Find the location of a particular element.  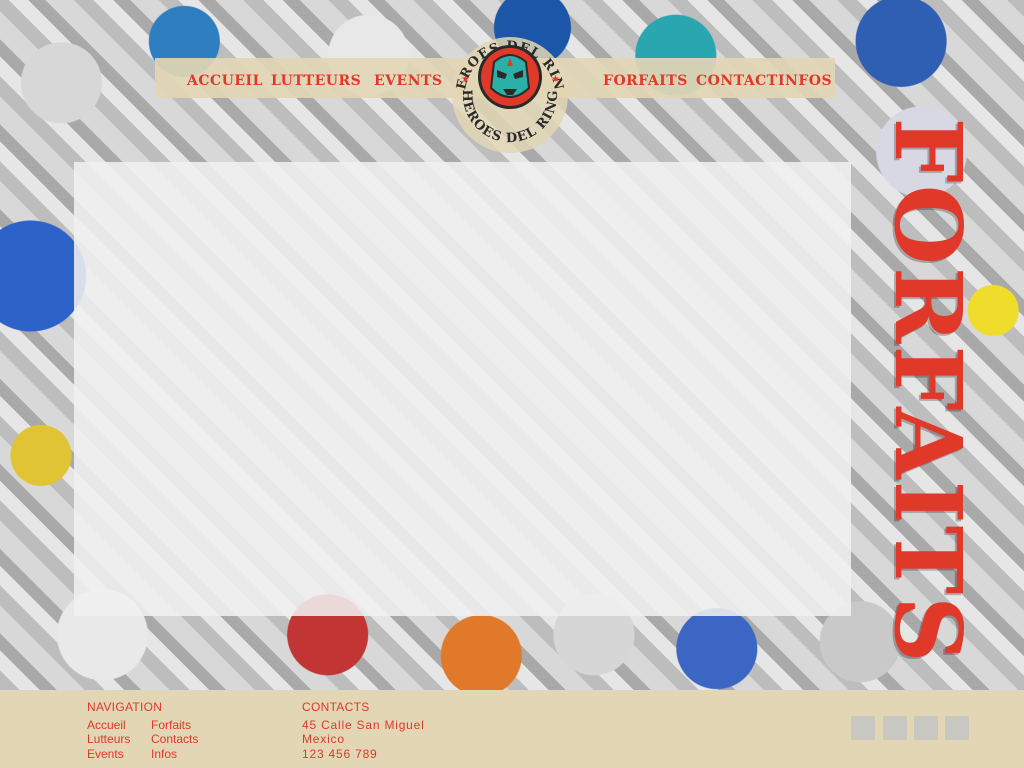

nav-accueil: ACCUEIL is located at coordinates (225, 81).